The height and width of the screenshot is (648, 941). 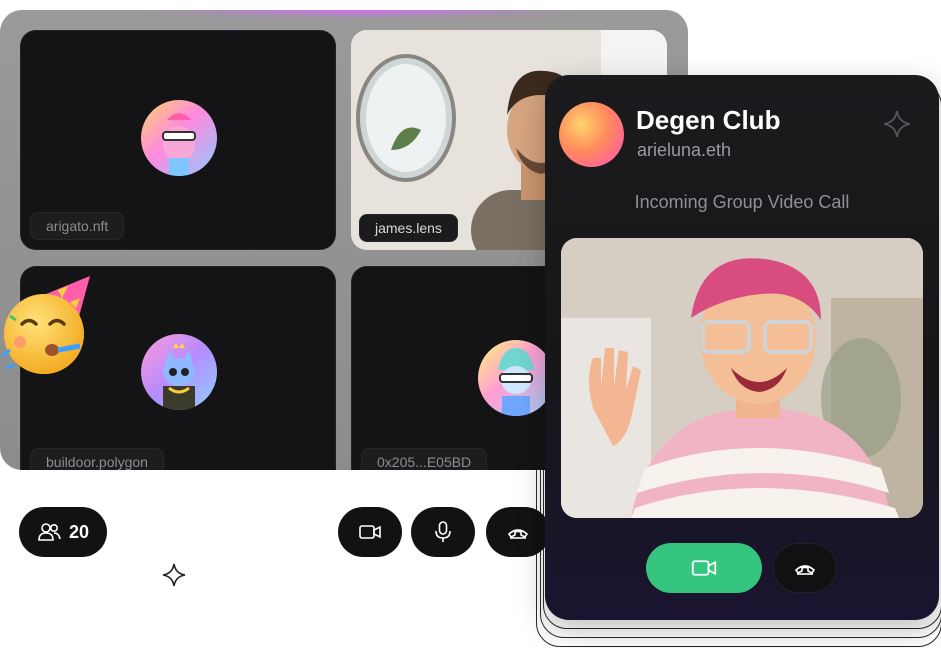 What do you see at coordinates (48, 327) in the screenshot?
I see `party-emoji` at bounding box center [48, 327].